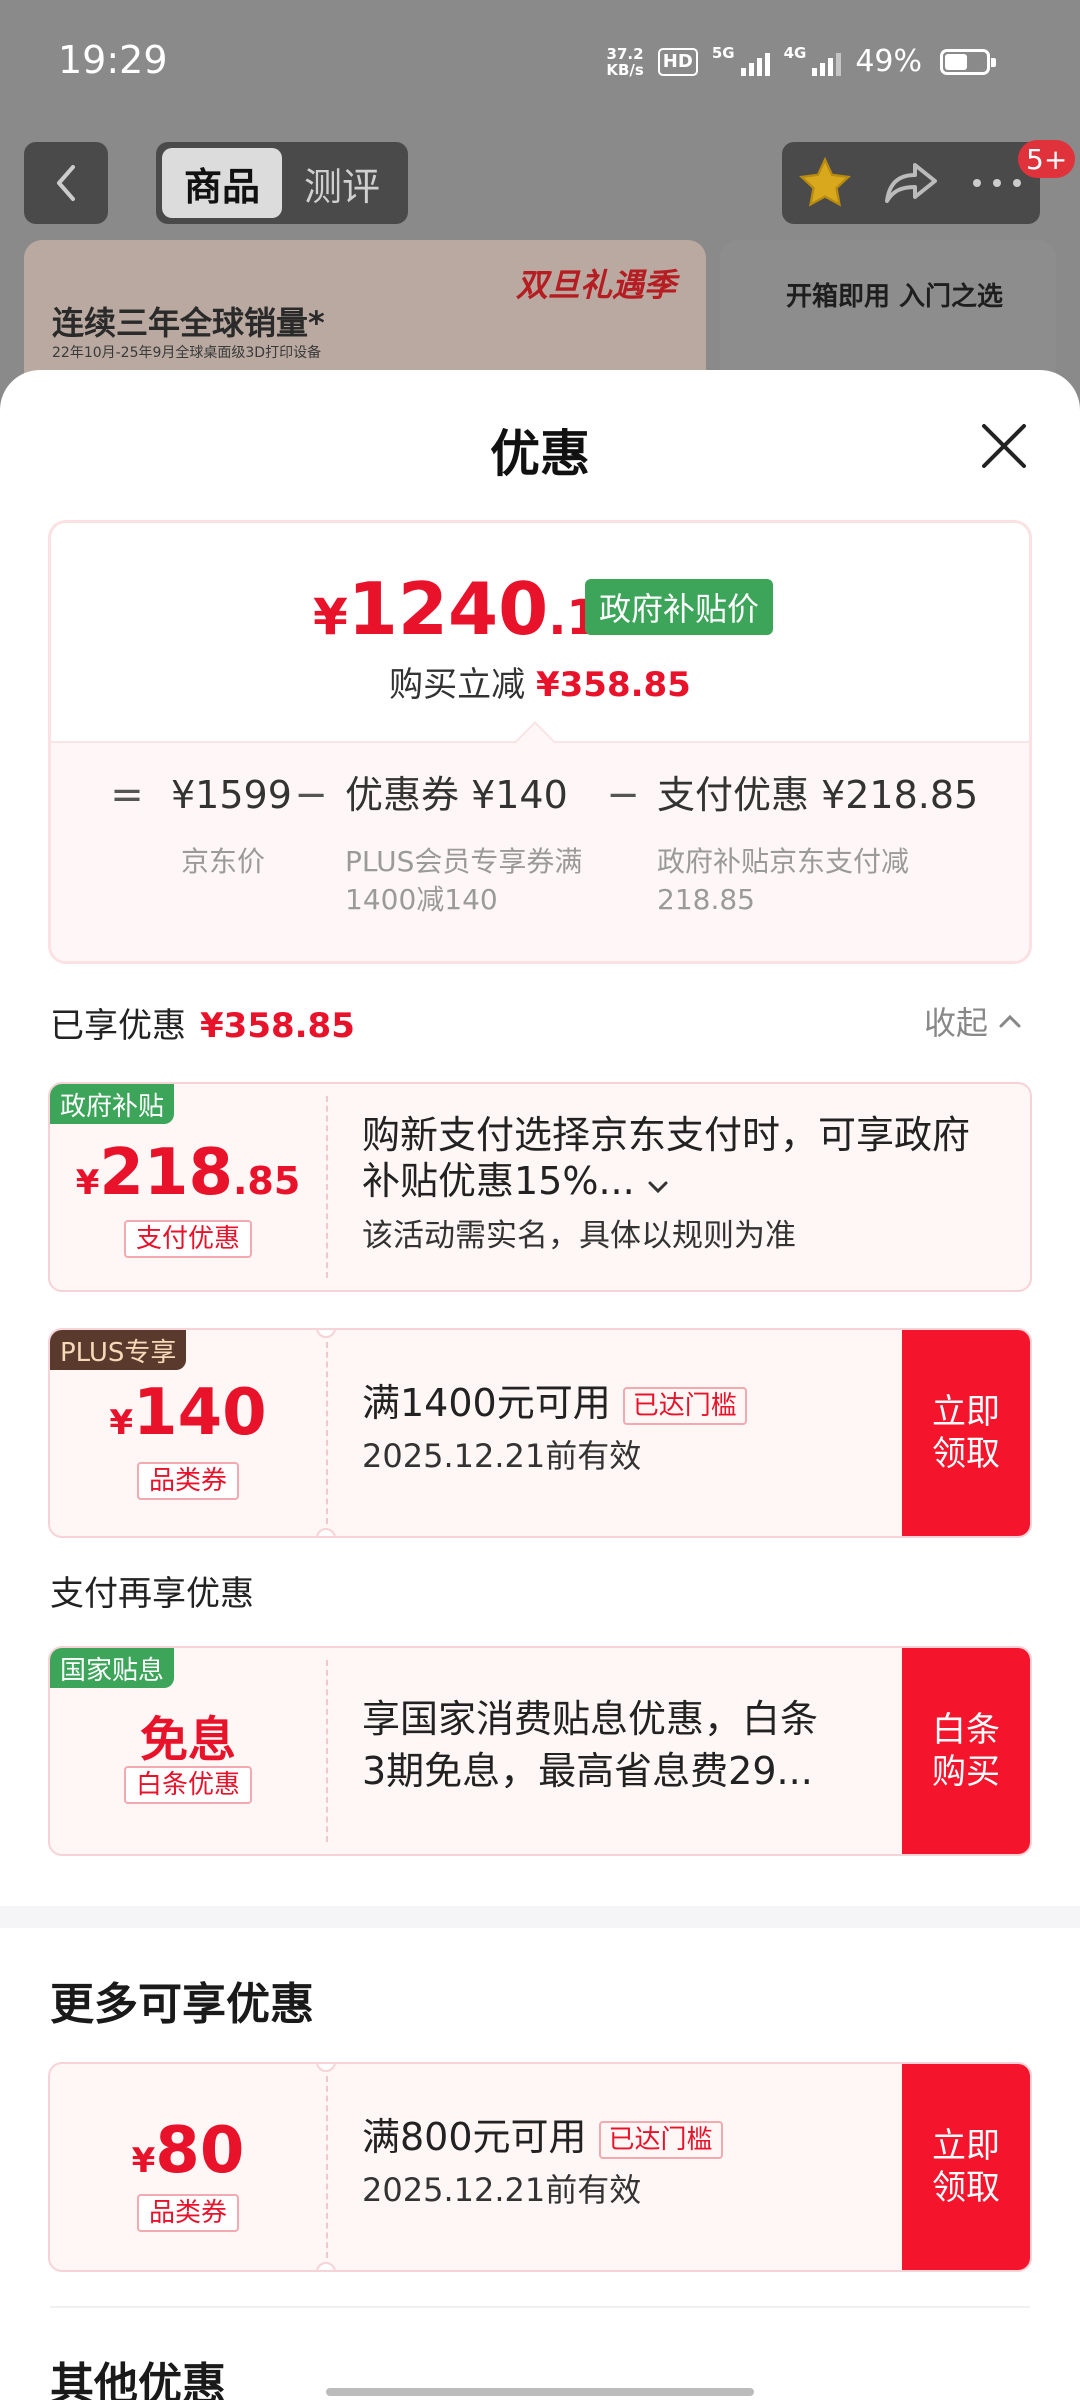 The width and height of the screenshot is (1080, 2400). What do you see at coordinates (540, 1917) in the screenshot?
I see `section-divider` at bounding box center [540, 1917].